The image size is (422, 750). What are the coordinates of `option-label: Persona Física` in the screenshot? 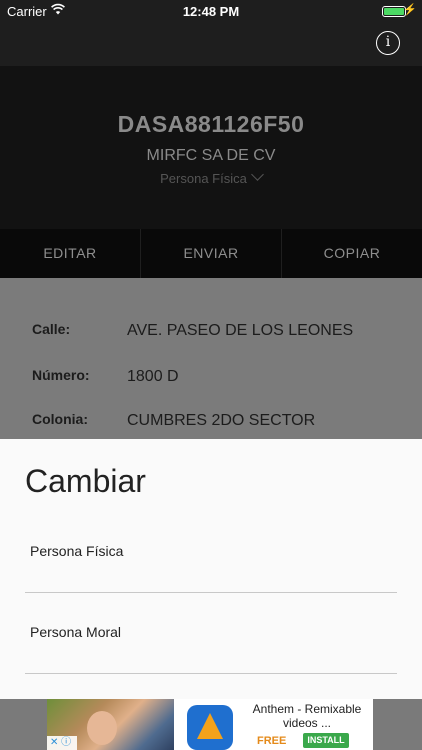 It's located at (77, 551).